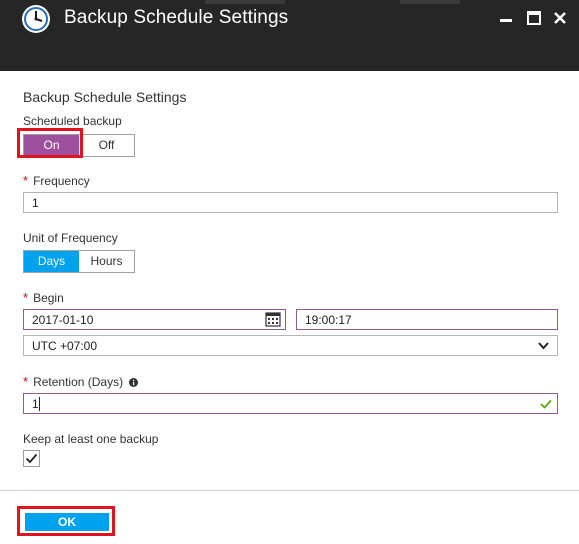 This screenshot has height=544, width=579. I want to click on retention-label: * Retention (Days), so click(81, 381).